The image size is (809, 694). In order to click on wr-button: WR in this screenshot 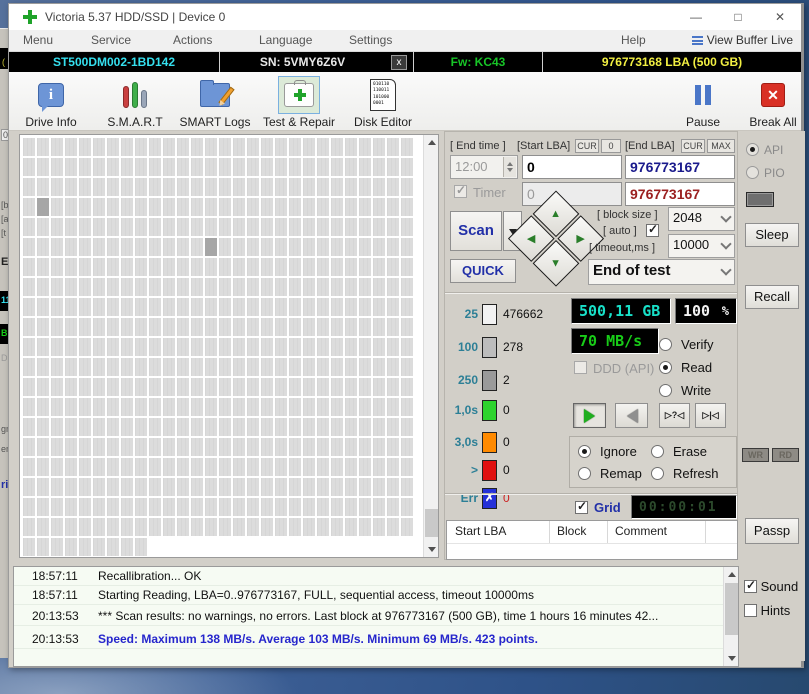, I will do `click(755, 455)`.